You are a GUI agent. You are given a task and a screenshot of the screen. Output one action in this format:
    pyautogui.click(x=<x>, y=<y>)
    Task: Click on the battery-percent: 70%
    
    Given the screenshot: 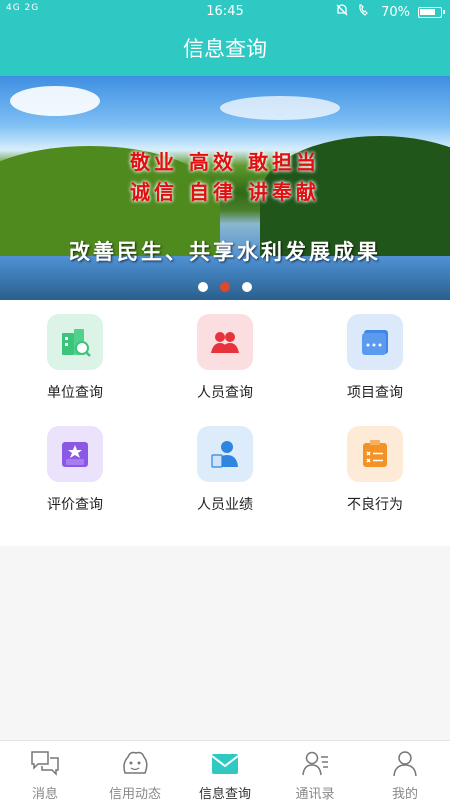 What is the action you would take?
    pyautogui.click(x=395, y=12)
    